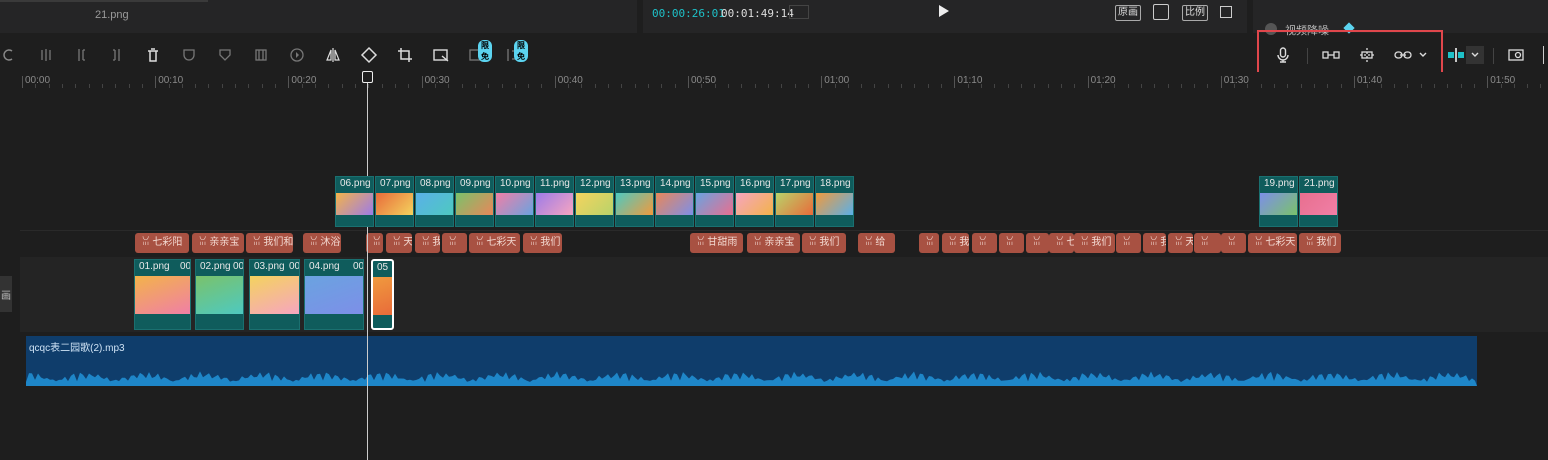 This screenshot has height=460, width=1548. Describe the element at coordinates (104, 1) in the screenshot. I see `media-divider` at that location.